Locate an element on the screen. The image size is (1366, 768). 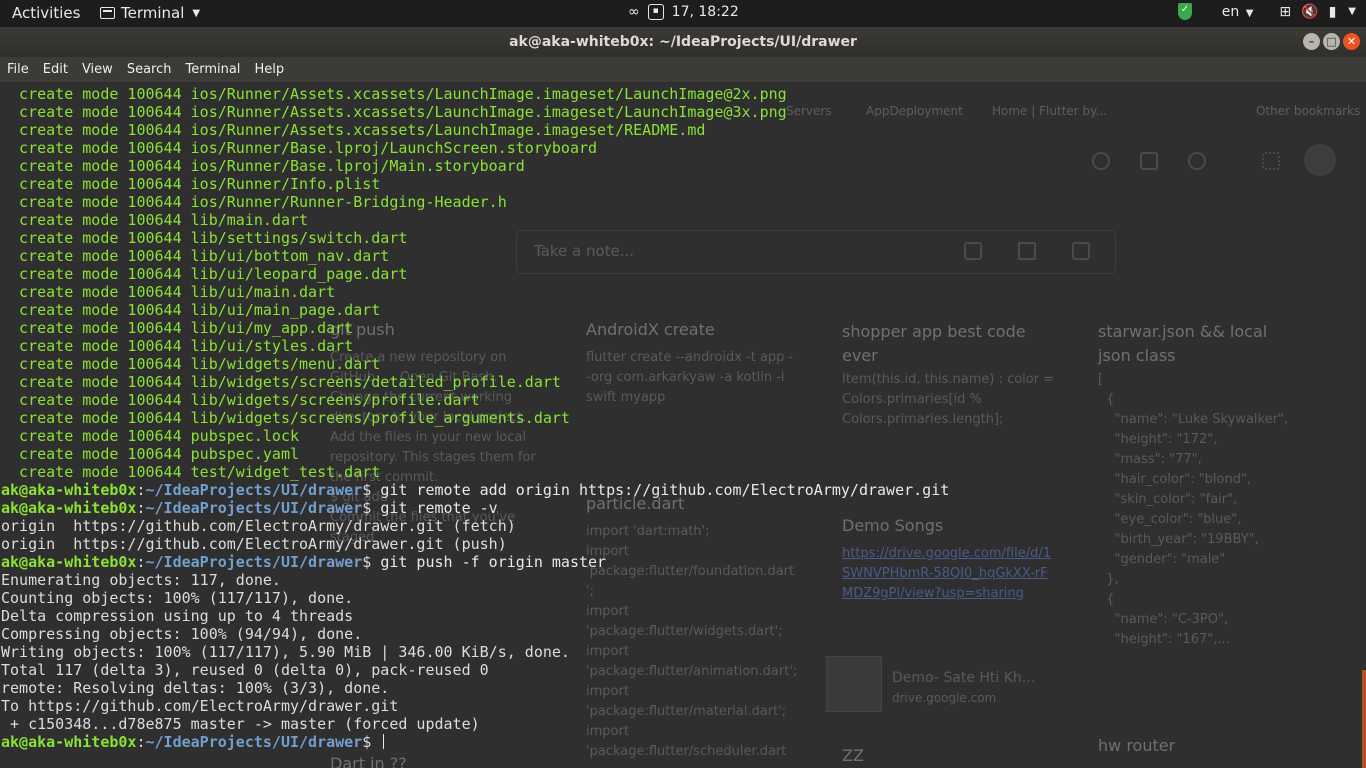
note-card-title: Dart in ?? is located at coordinates (368, 761).